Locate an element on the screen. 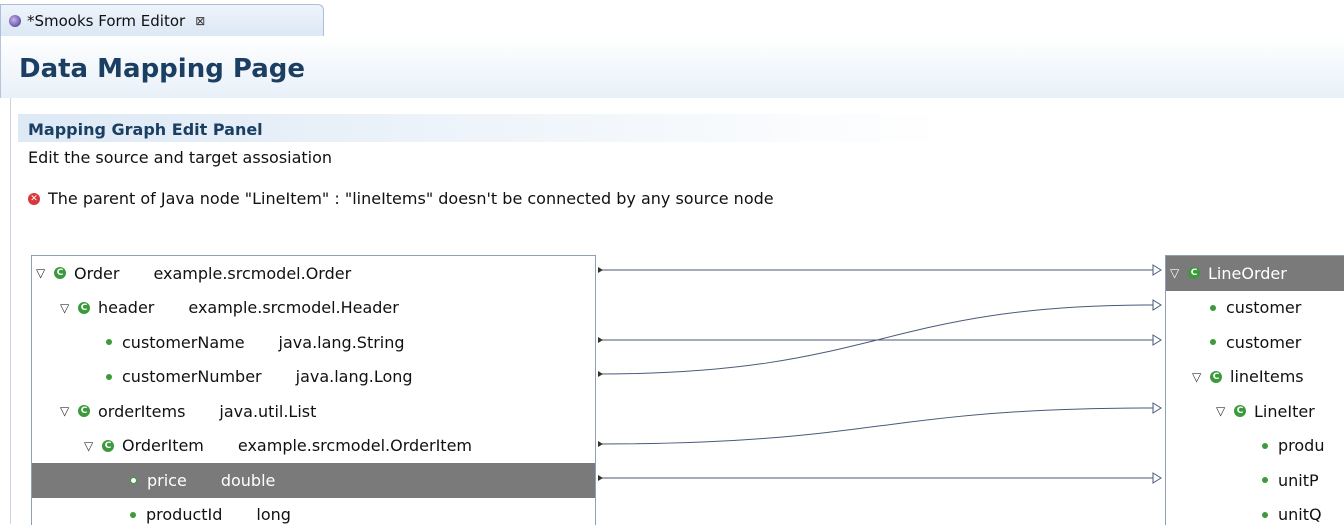 This screenshot has height=525, width=1344. connection-orderitem-lineitems is located at coordinates (875, 426).